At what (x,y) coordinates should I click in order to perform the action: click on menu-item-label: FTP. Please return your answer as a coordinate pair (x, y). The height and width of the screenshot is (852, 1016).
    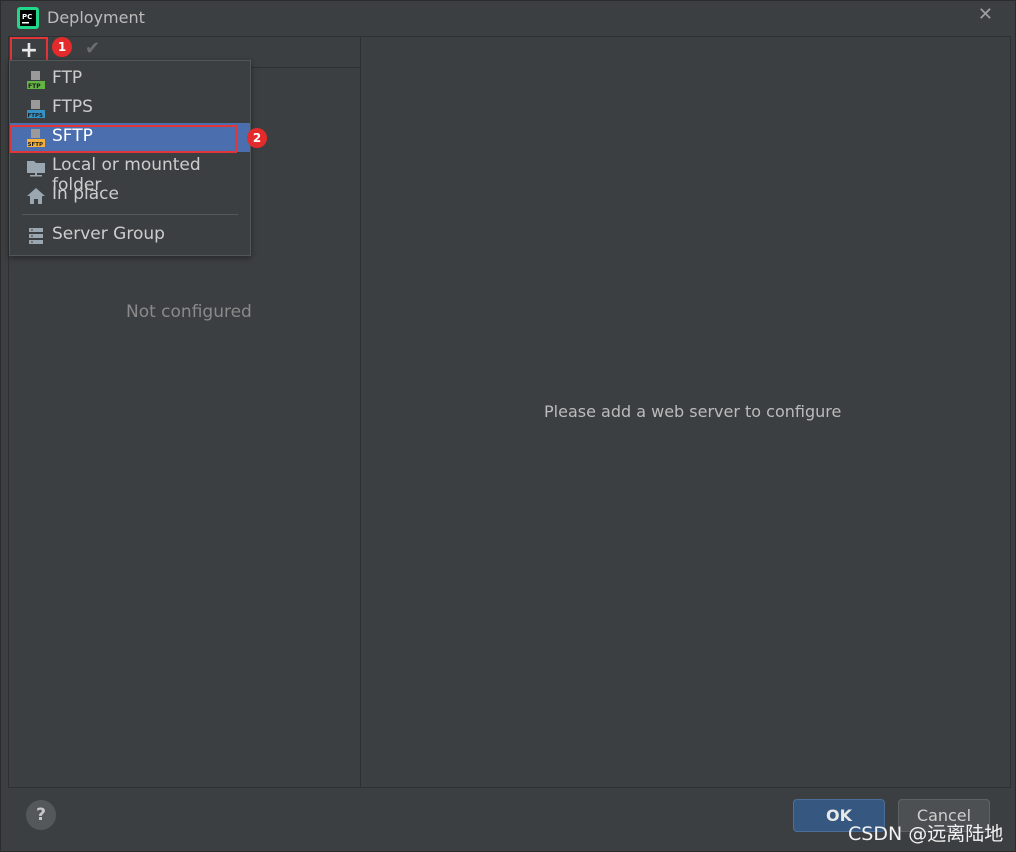
    Looking at the image, I should click on (67, 78).